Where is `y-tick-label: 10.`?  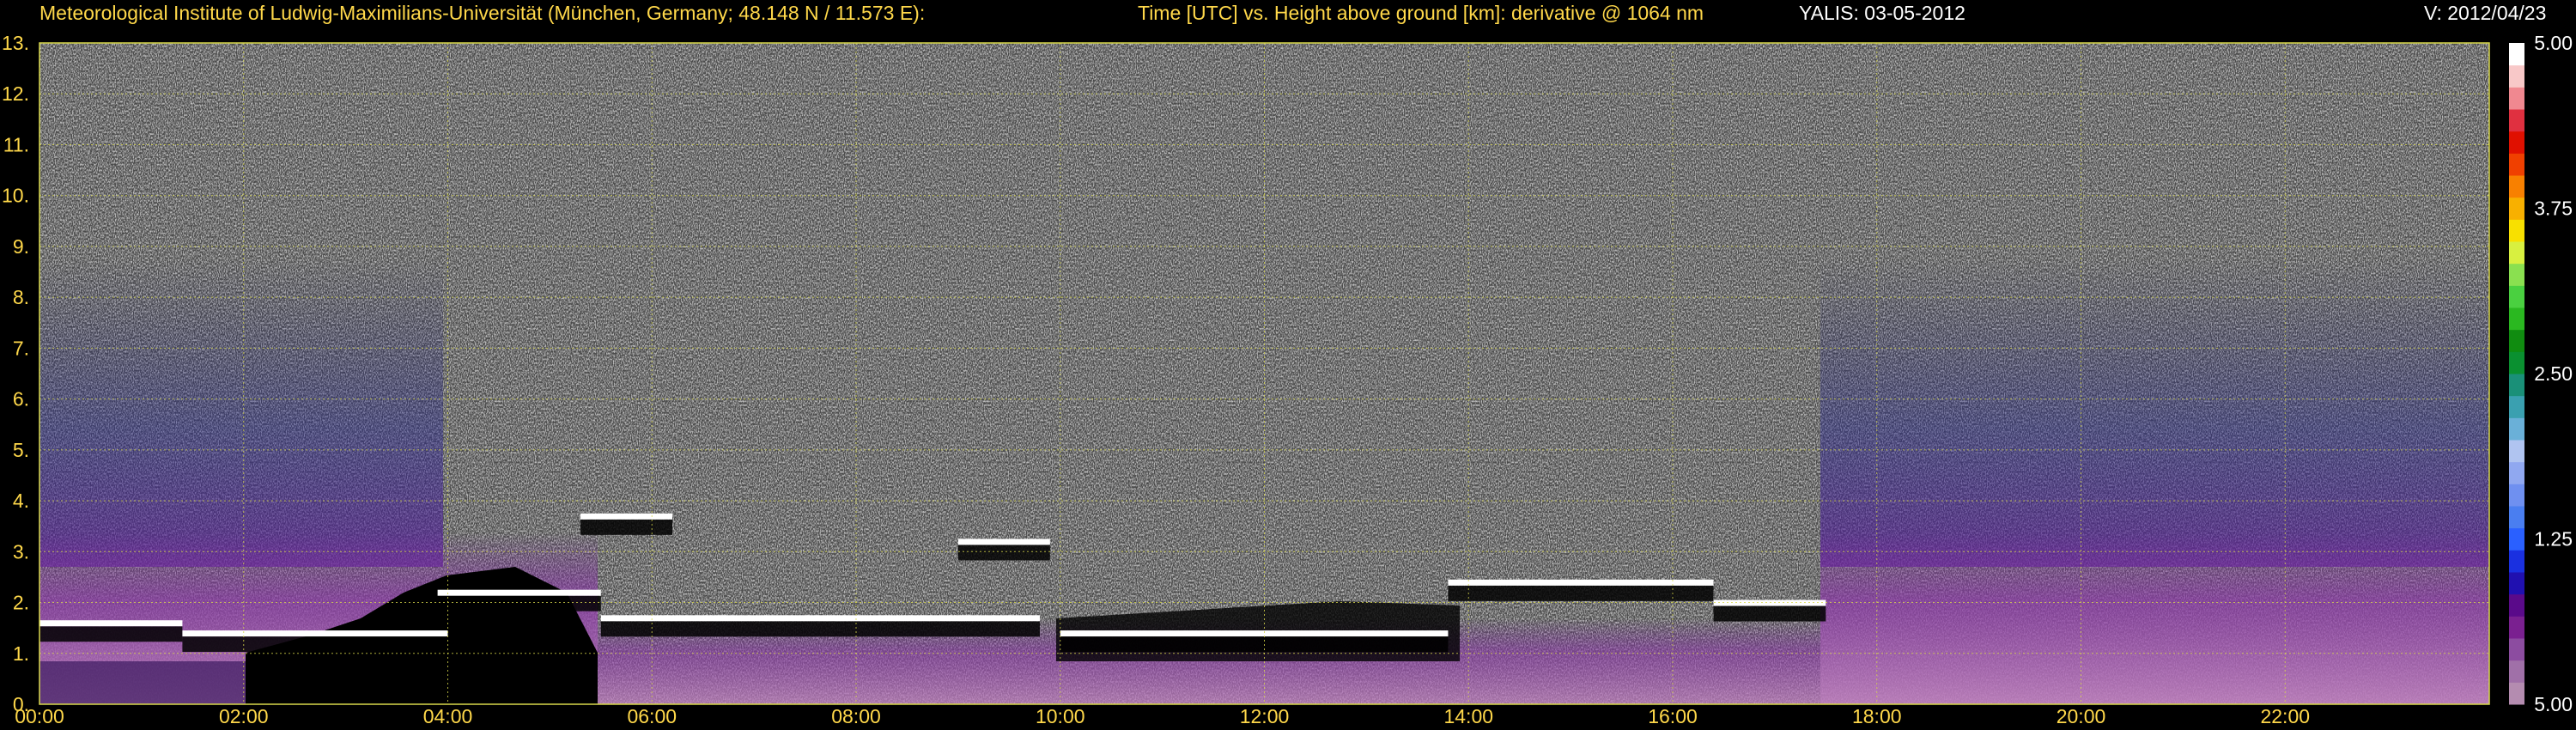
y-tick-label: 10. is located at coordinates (15, 196).